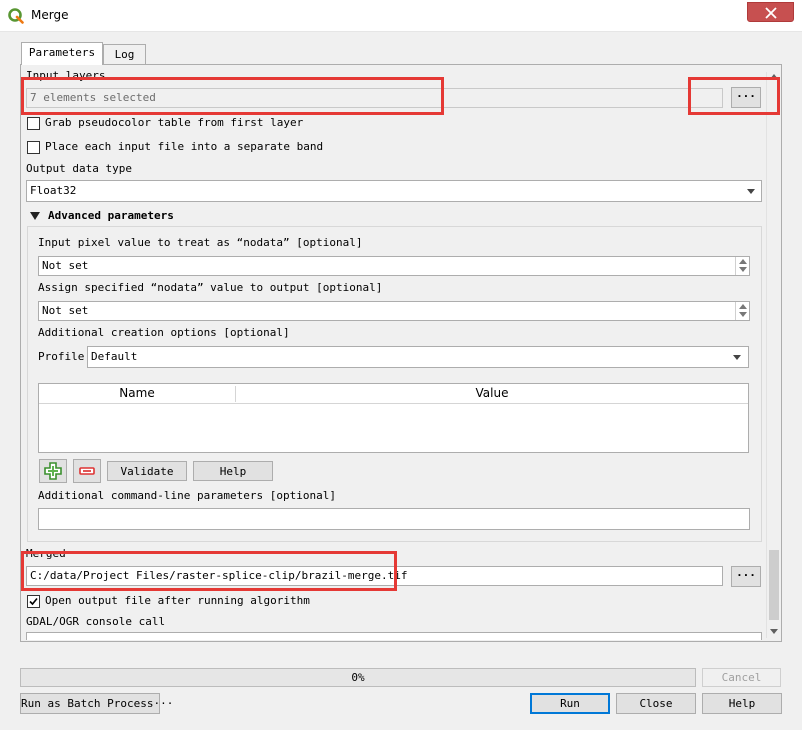 The height and width of the screenshot is (730, 802). What do you see at coordinates (177, 600) in the screenshot?
I see `open-output-label: Open output file after running algorithm` at bounding box center [177, 600].